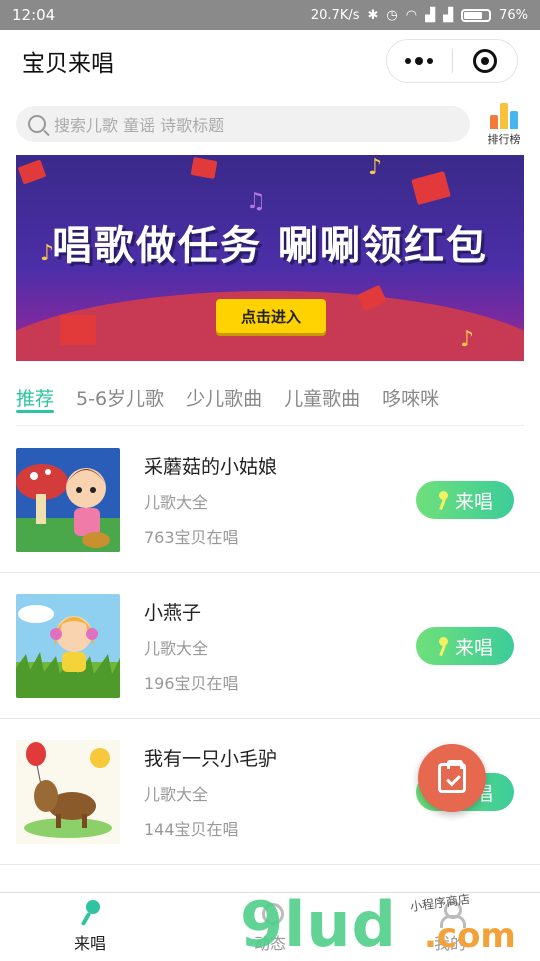 This screenshot has width=540, height=961. I want to click on tab-age-5-6: 5-6岁儿歌, so click(120, 397).